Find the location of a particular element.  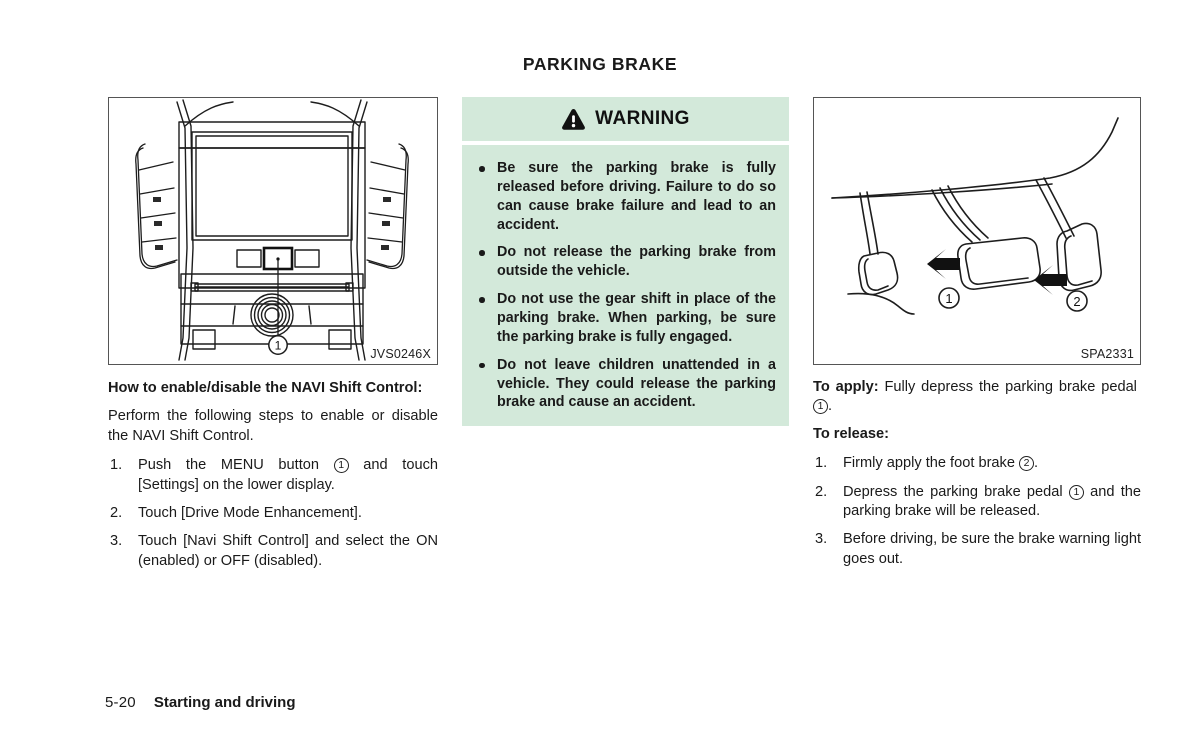

step-text-after: . is located at coordinates (1036, 463).